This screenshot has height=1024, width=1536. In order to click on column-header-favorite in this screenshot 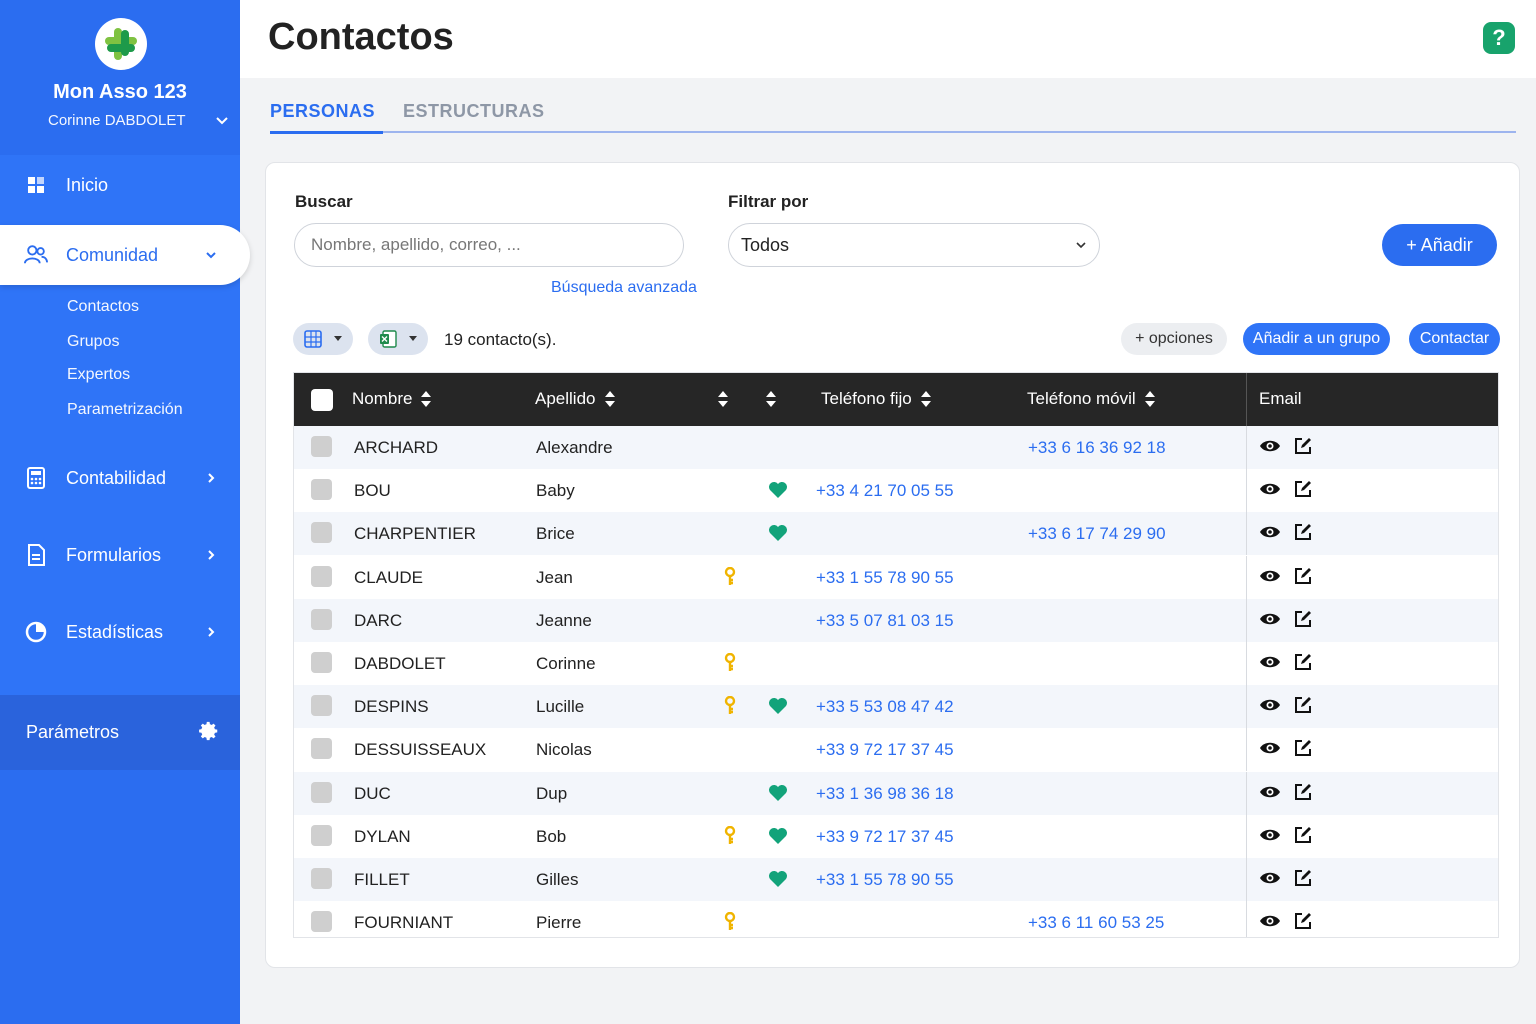, I will do `click(771, 399)`.